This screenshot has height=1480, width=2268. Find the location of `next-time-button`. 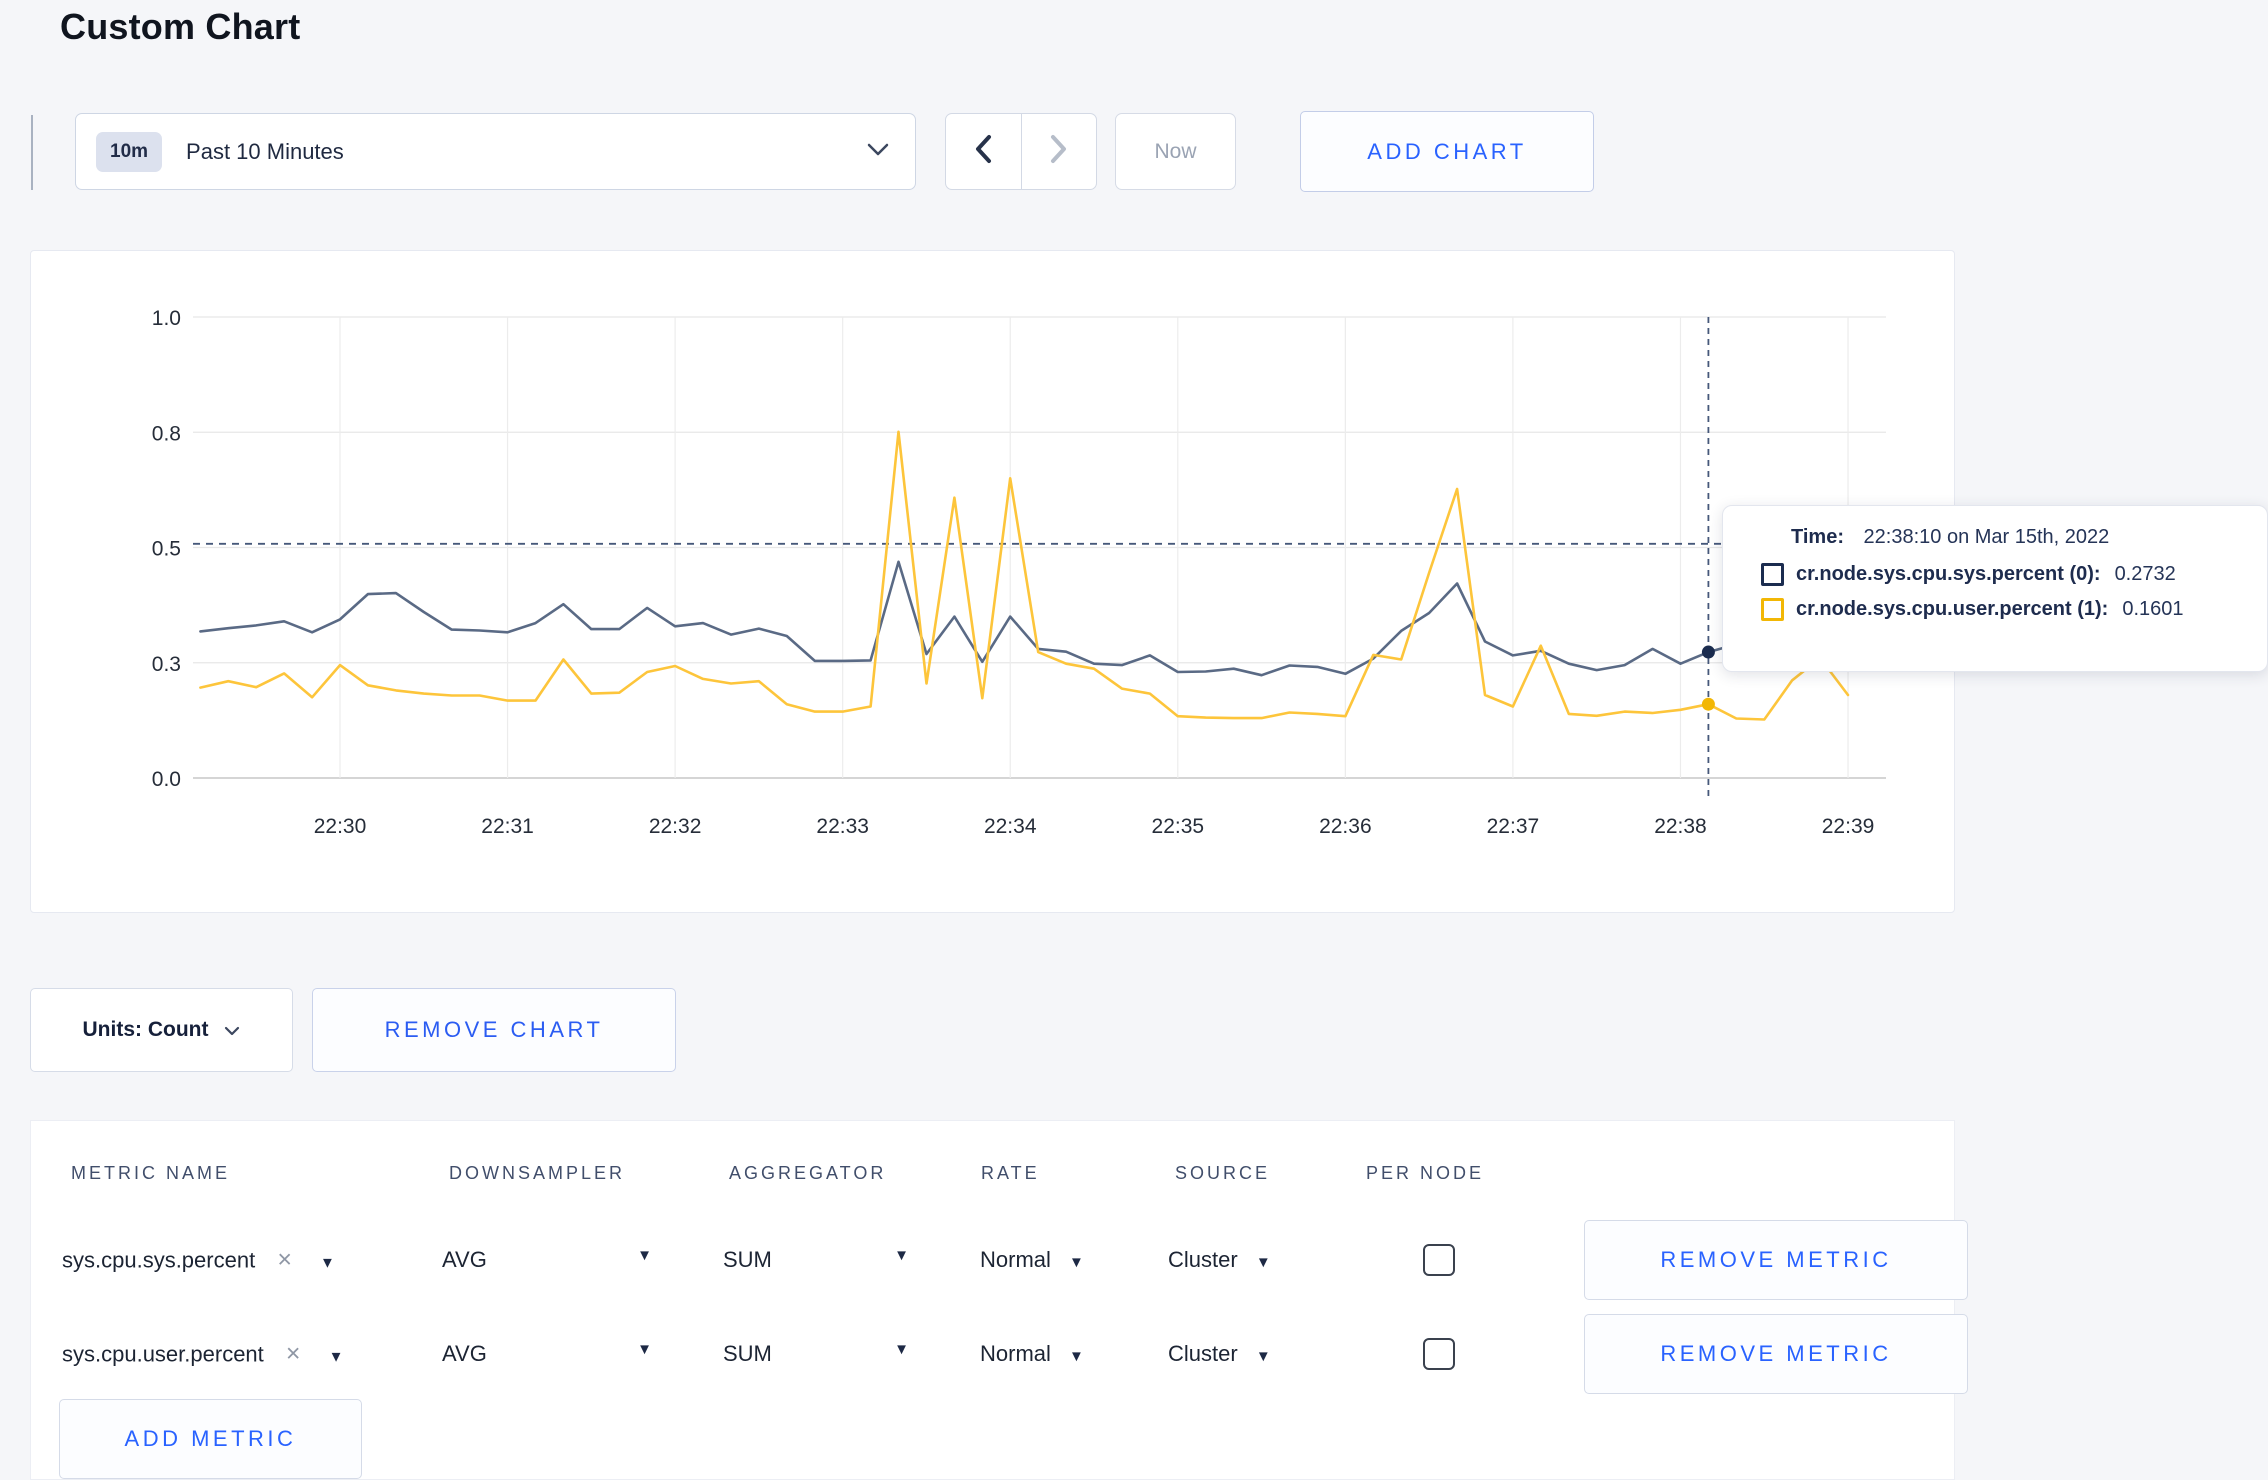

next-time-button is located at coordinates (1059, 151).